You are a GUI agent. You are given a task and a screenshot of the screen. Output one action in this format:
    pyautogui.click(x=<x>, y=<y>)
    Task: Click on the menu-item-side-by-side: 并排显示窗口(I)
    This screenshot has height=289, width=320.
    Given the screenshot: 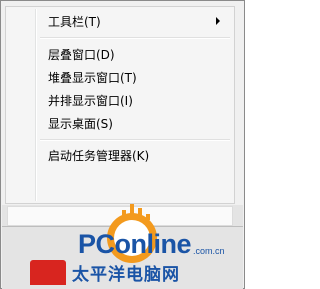 What is the action you would take?
    pyautogui.click(x=119, y=100)
    